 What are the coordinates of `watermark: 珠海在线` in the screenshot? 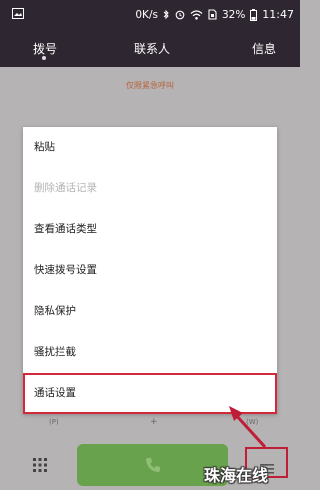 It's located at (236, 475).